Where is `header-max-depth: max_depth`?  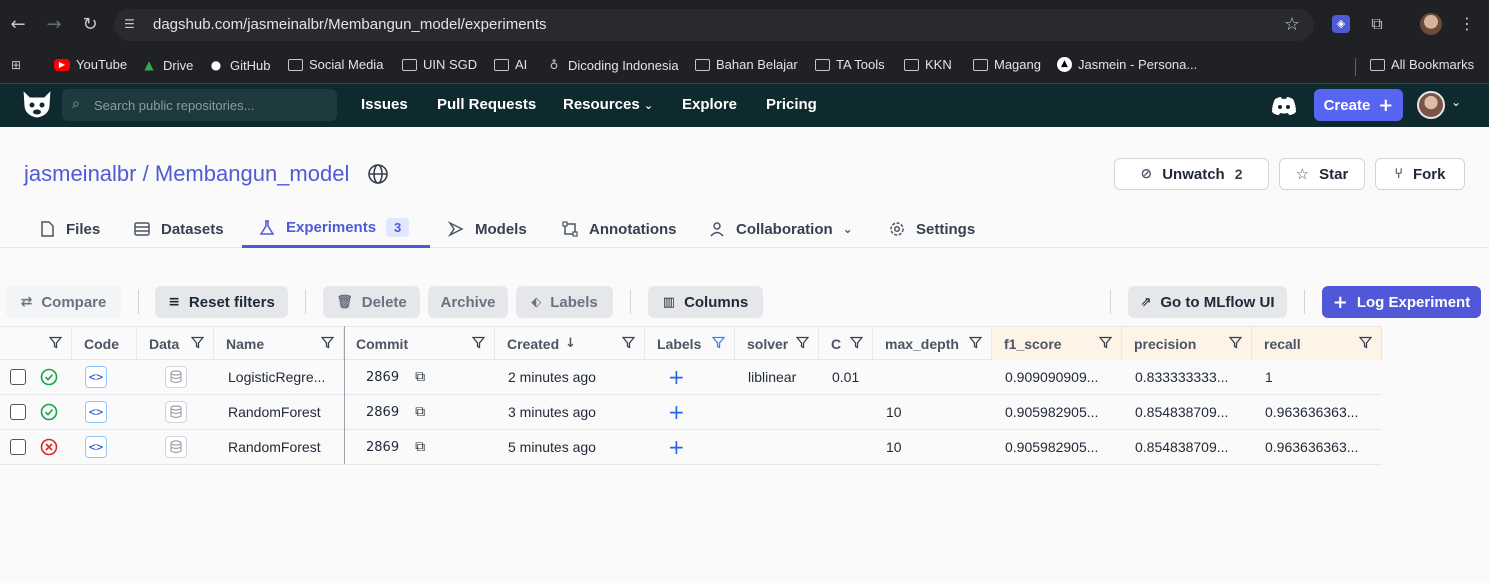
header-max-depth: max_depth is located at coordinates (932, 343).